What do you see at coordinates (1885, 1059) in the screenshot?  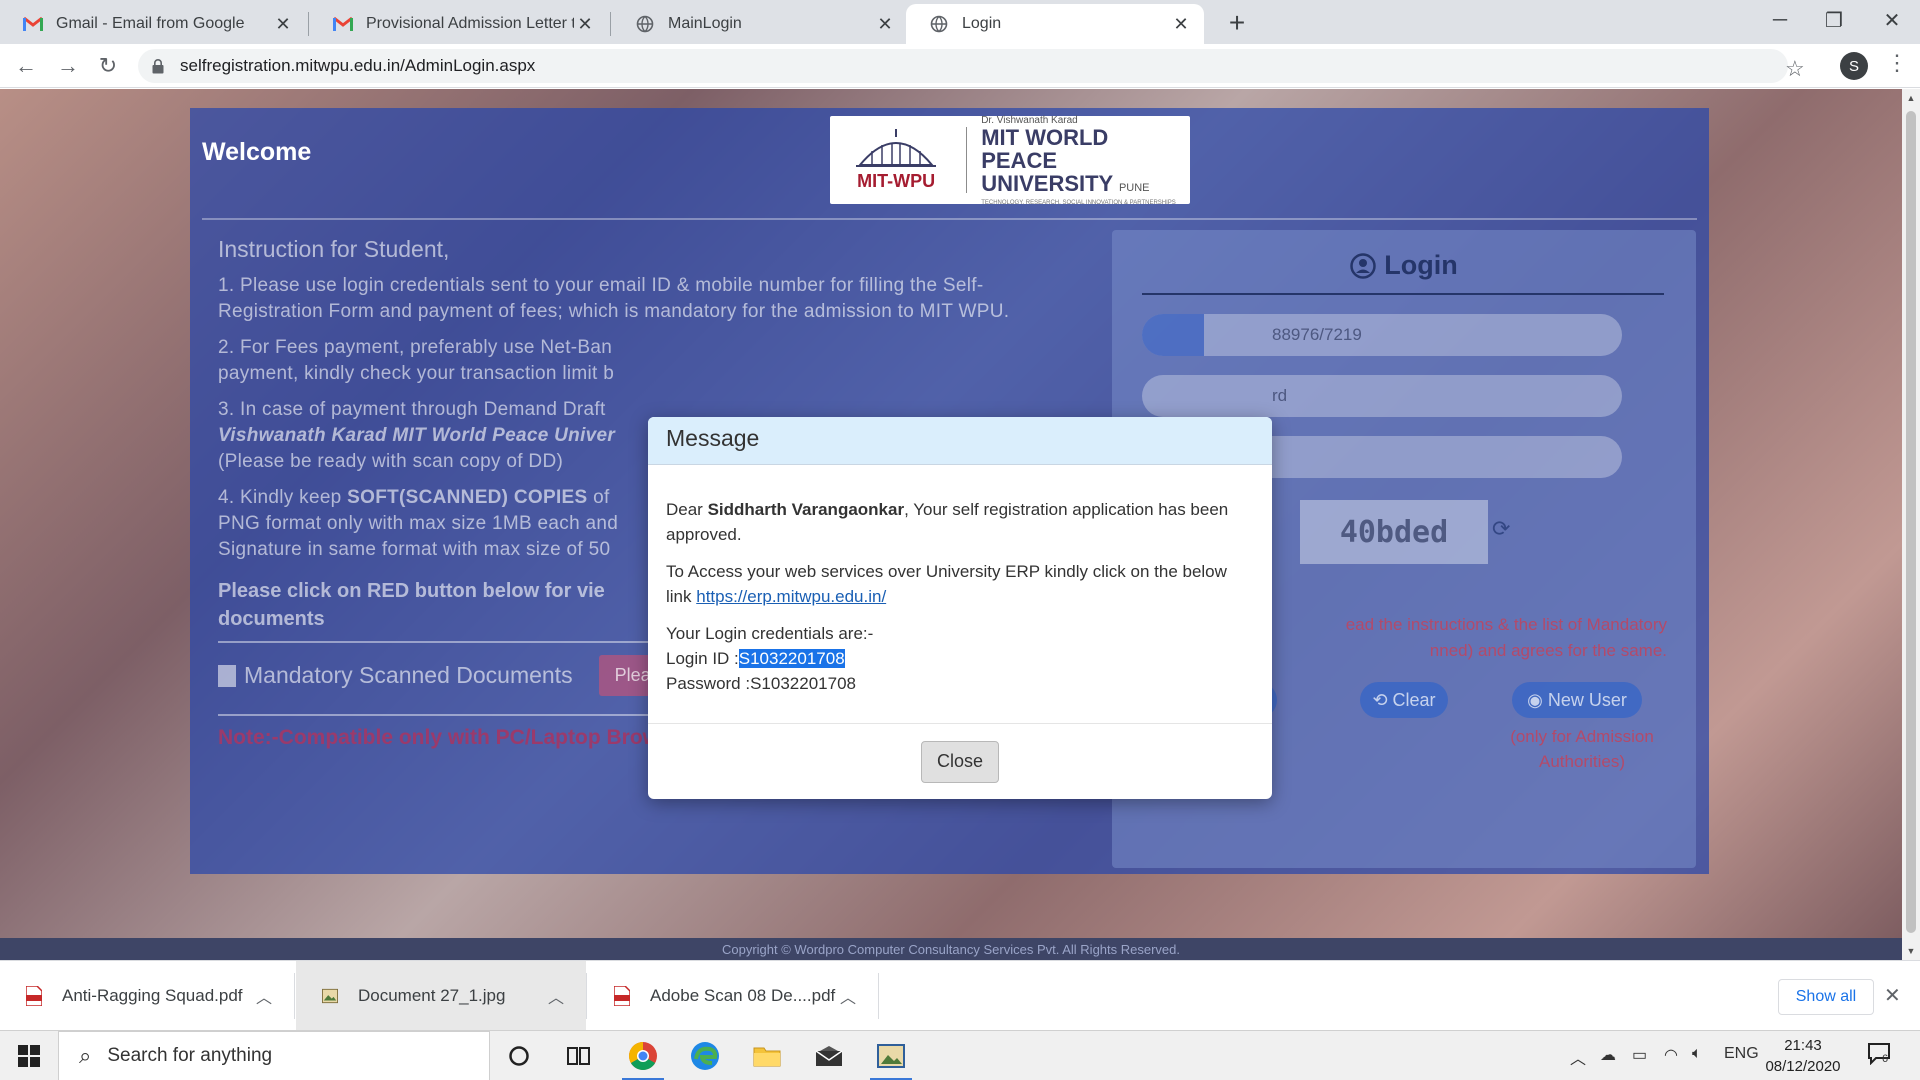 I see `notification-count: 6` at bounding box center [1885, 1059].